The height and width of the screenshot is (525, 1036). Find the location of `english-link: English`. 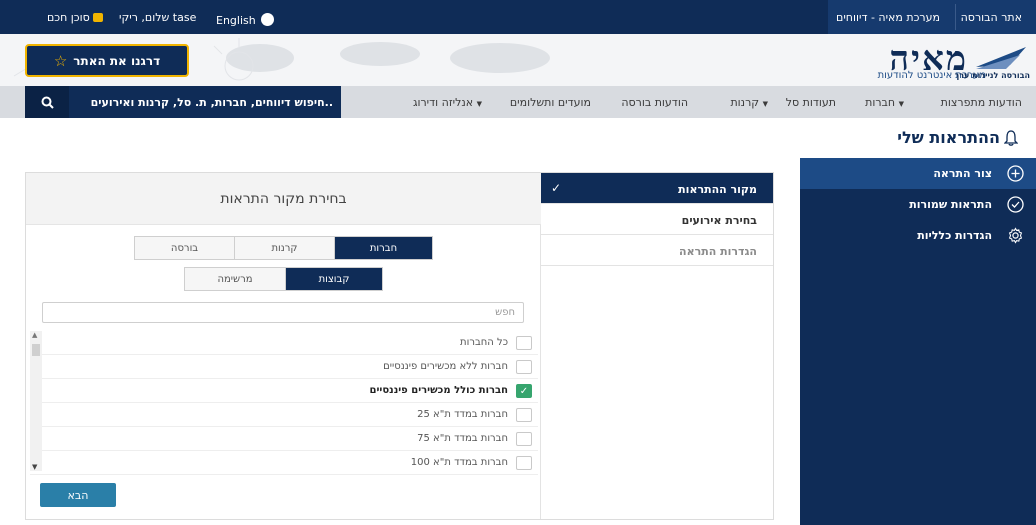

english-link: English is located at coordinates (245, 19).